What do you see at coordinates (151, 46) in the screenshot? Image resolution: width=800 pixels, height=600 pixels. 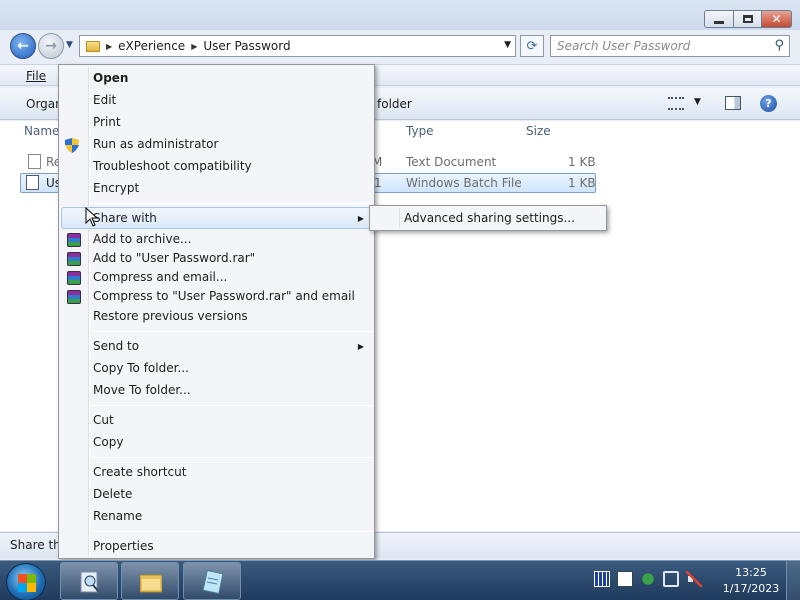 I see `breadcrumb-segment: eXPerience` at bounding box center [151, 46].